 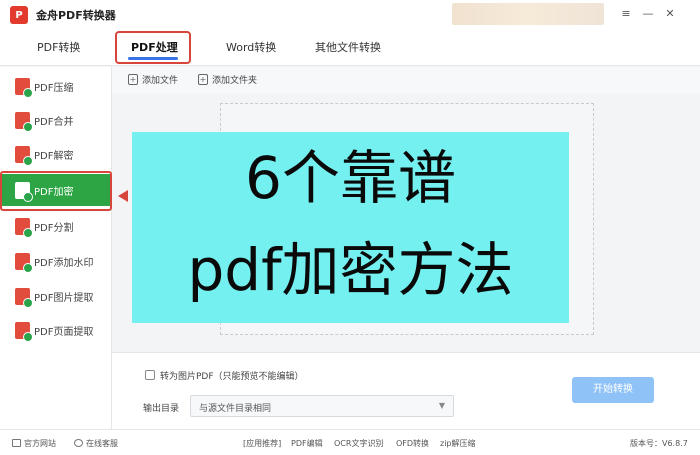 I want to click on sidebar-item-label: PDF解密, so click(x=54, y=156).